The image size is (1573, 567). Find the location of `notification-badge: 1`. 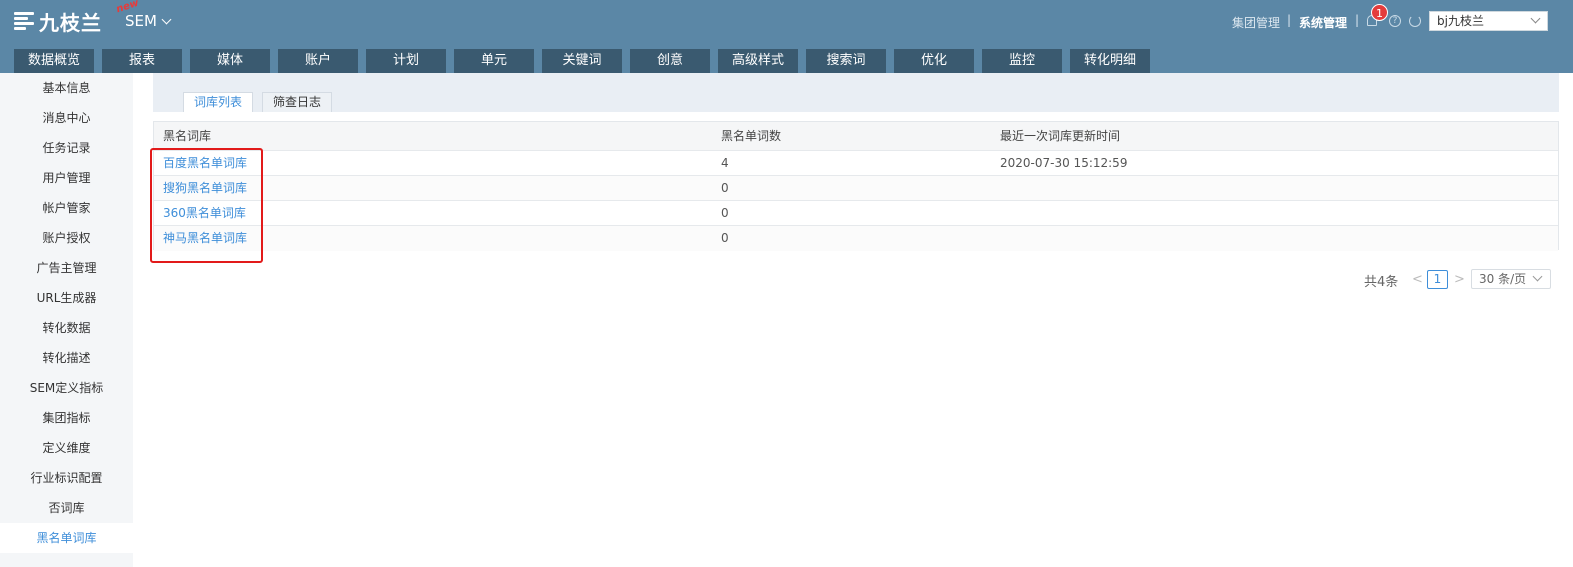

notification-badge: 1 is located at coordinates (1379, 12).